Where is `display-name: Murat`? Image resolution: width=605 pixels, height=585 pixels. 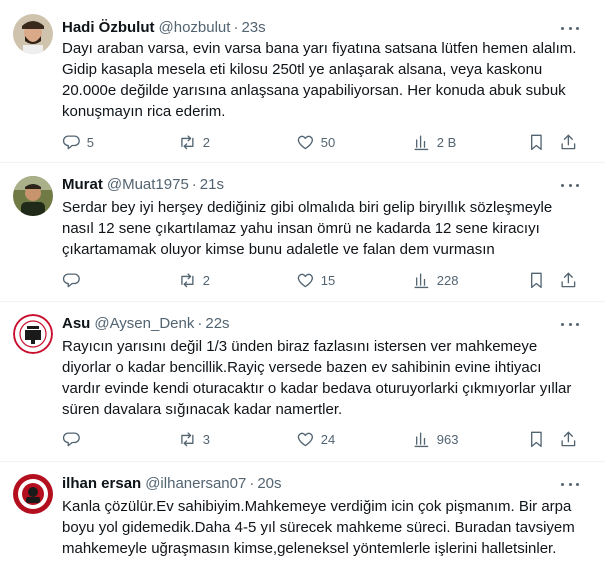
display-name: Murat is located at coordinates (82, 184).